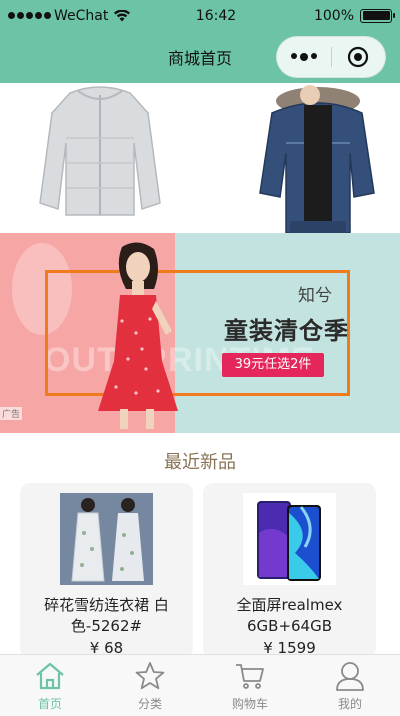 The height and width of the screenshot is (716, 400). I want to click on denim-jacket-image, so click(317, 159).